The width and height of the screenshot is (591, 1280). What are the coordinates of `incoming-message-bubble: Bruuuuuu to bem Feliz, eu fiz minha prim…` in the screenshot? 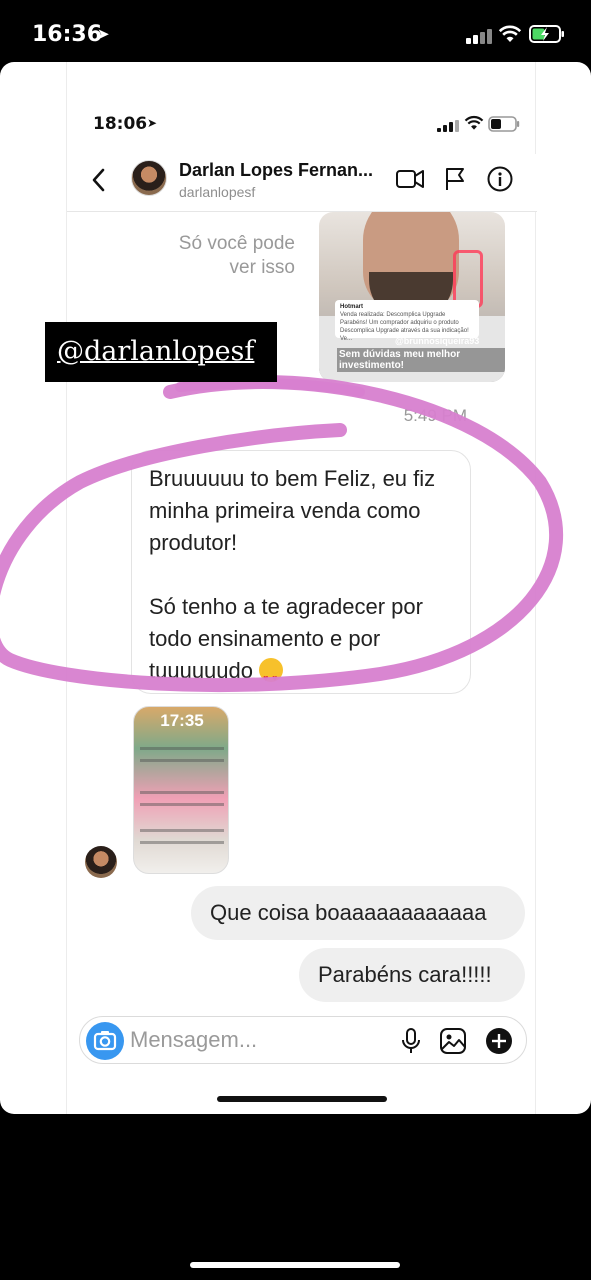 It's located at (301, 572).